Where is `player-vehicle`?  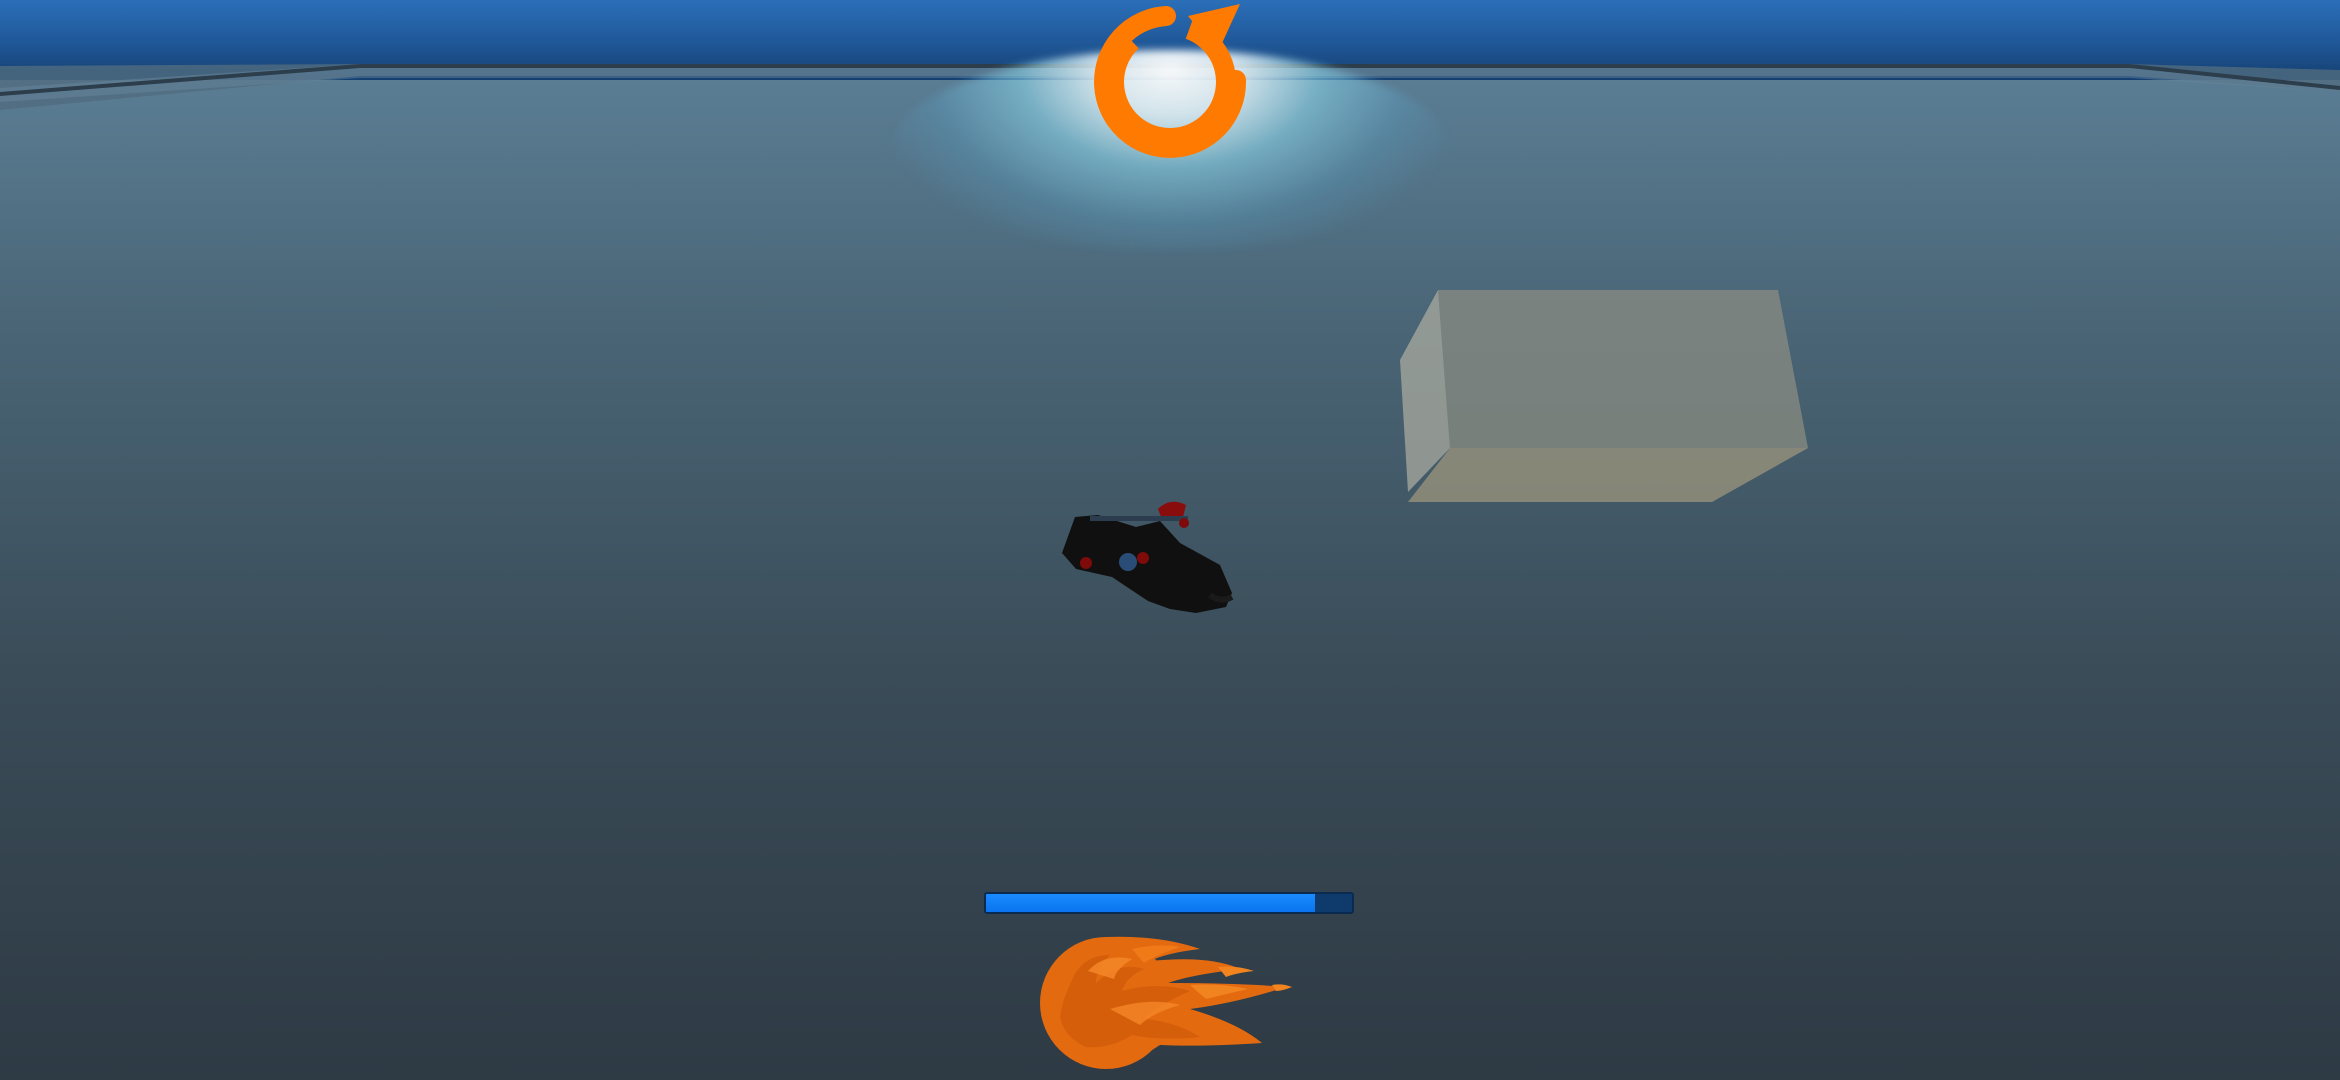 player-vehicle is located at coordinates (1148, 557).